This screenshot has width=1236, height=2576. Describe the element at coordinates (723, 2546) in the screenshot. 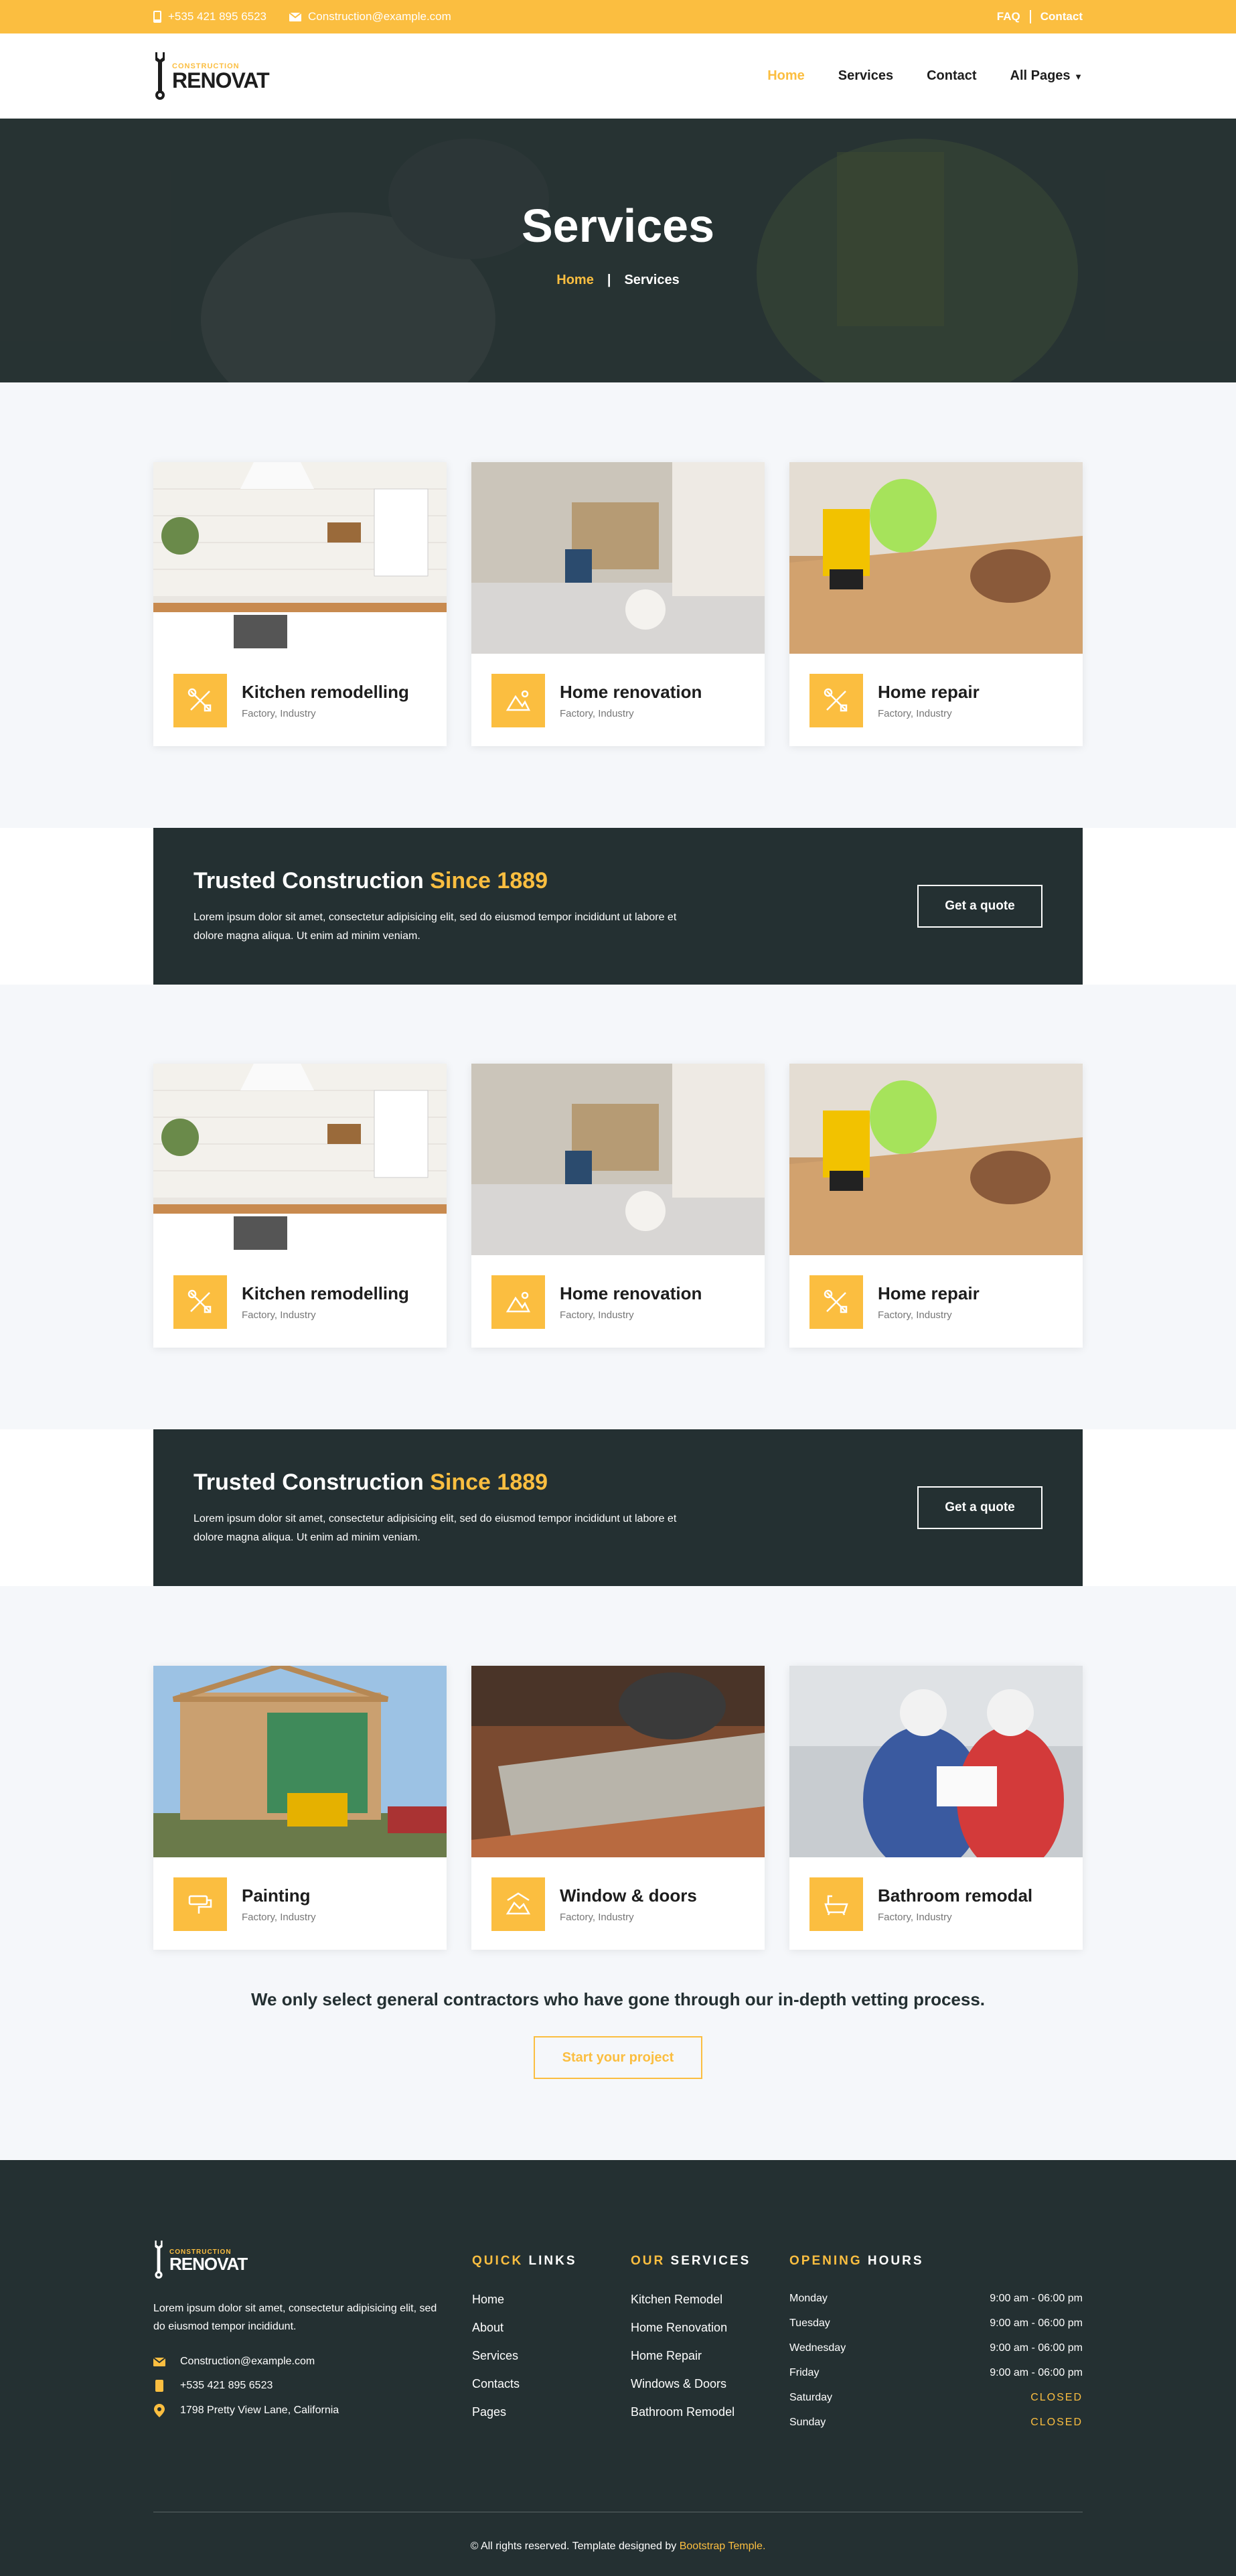

I see `bootstrap-temple-link: Bootstrap Temple.` at that location.